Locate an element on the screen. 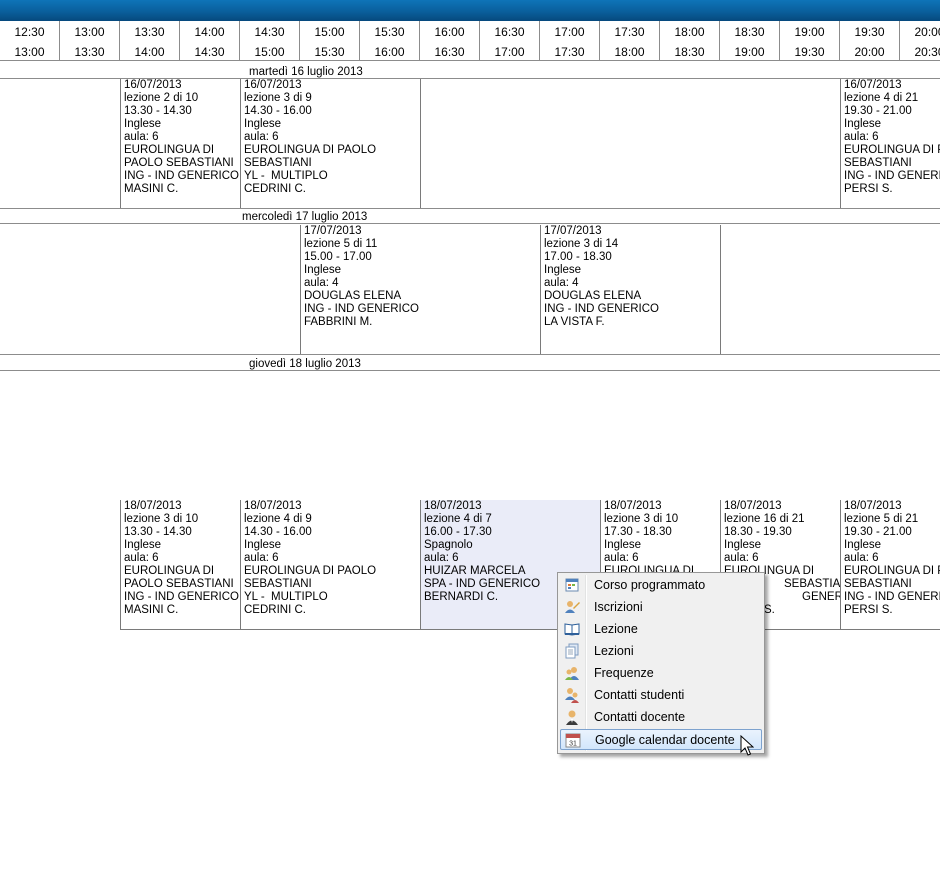 This screenshot has width=940, height=874. menu-item-corso-programmato: Corso programmato is located at coordinates (661, 585).